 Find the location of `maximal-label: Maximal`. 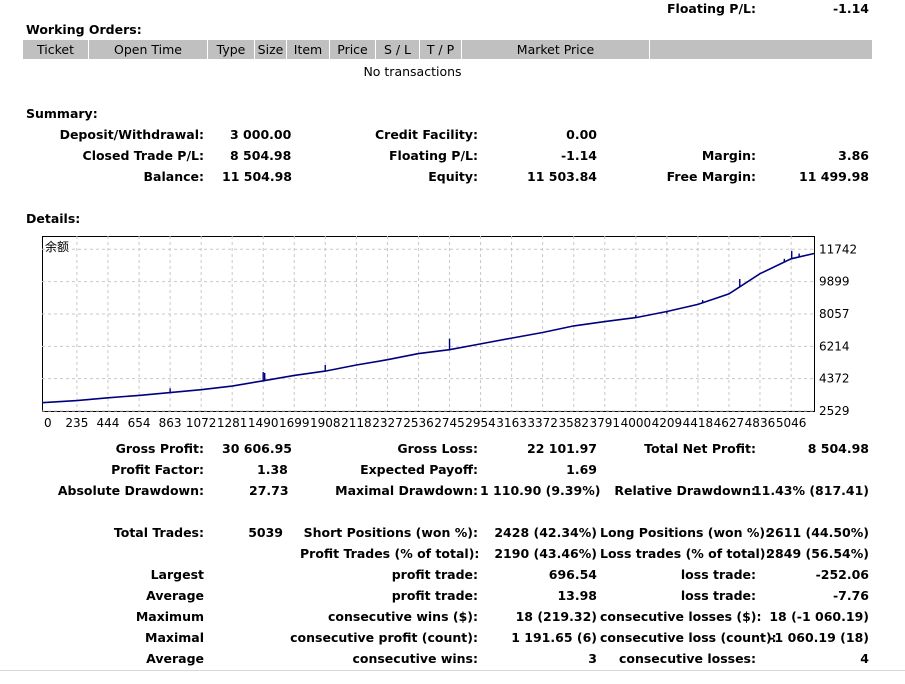

maximal-label: Maximal is located at coordinates (174, 637).